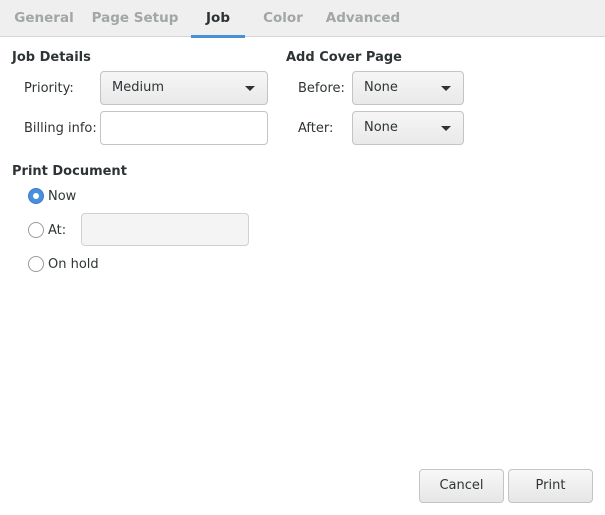  What do you see at coordinates (550, 486) in the screenshot?
I see `print-button: Print` at bounding box center [550, 486].